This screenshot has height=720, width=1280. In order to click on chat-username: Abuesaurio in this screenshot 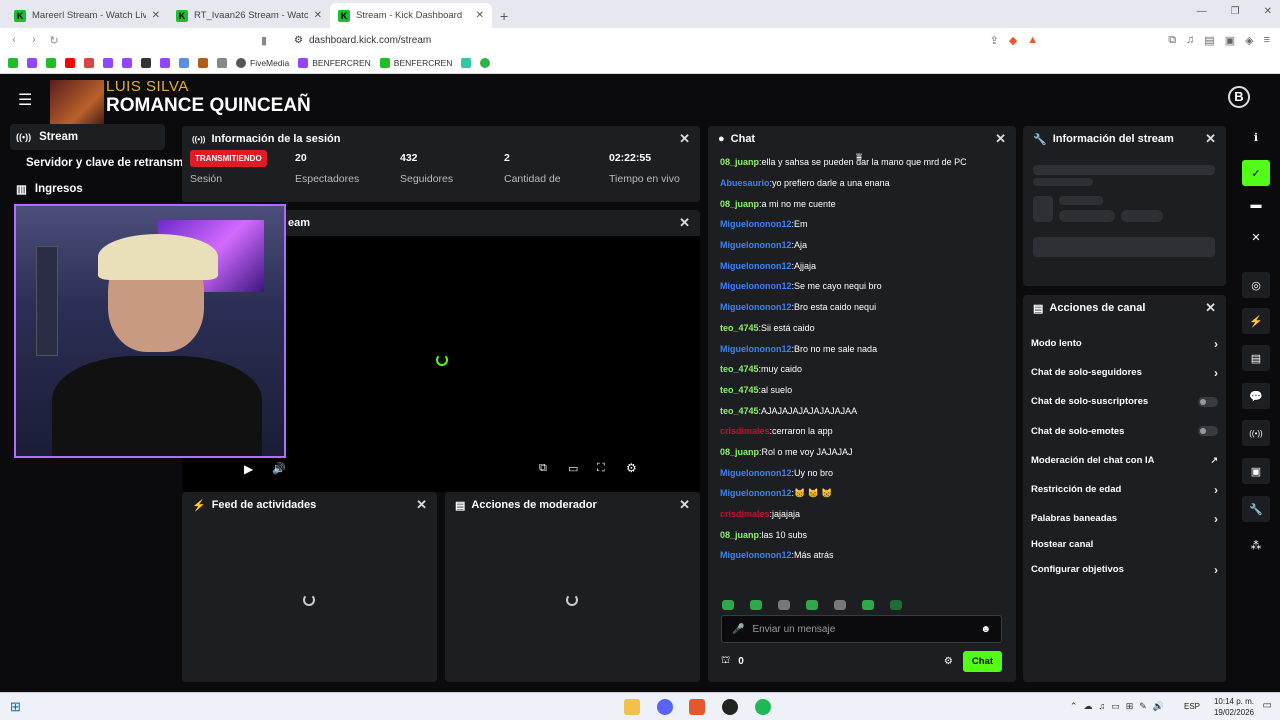, I will do `click(745, 183)`.